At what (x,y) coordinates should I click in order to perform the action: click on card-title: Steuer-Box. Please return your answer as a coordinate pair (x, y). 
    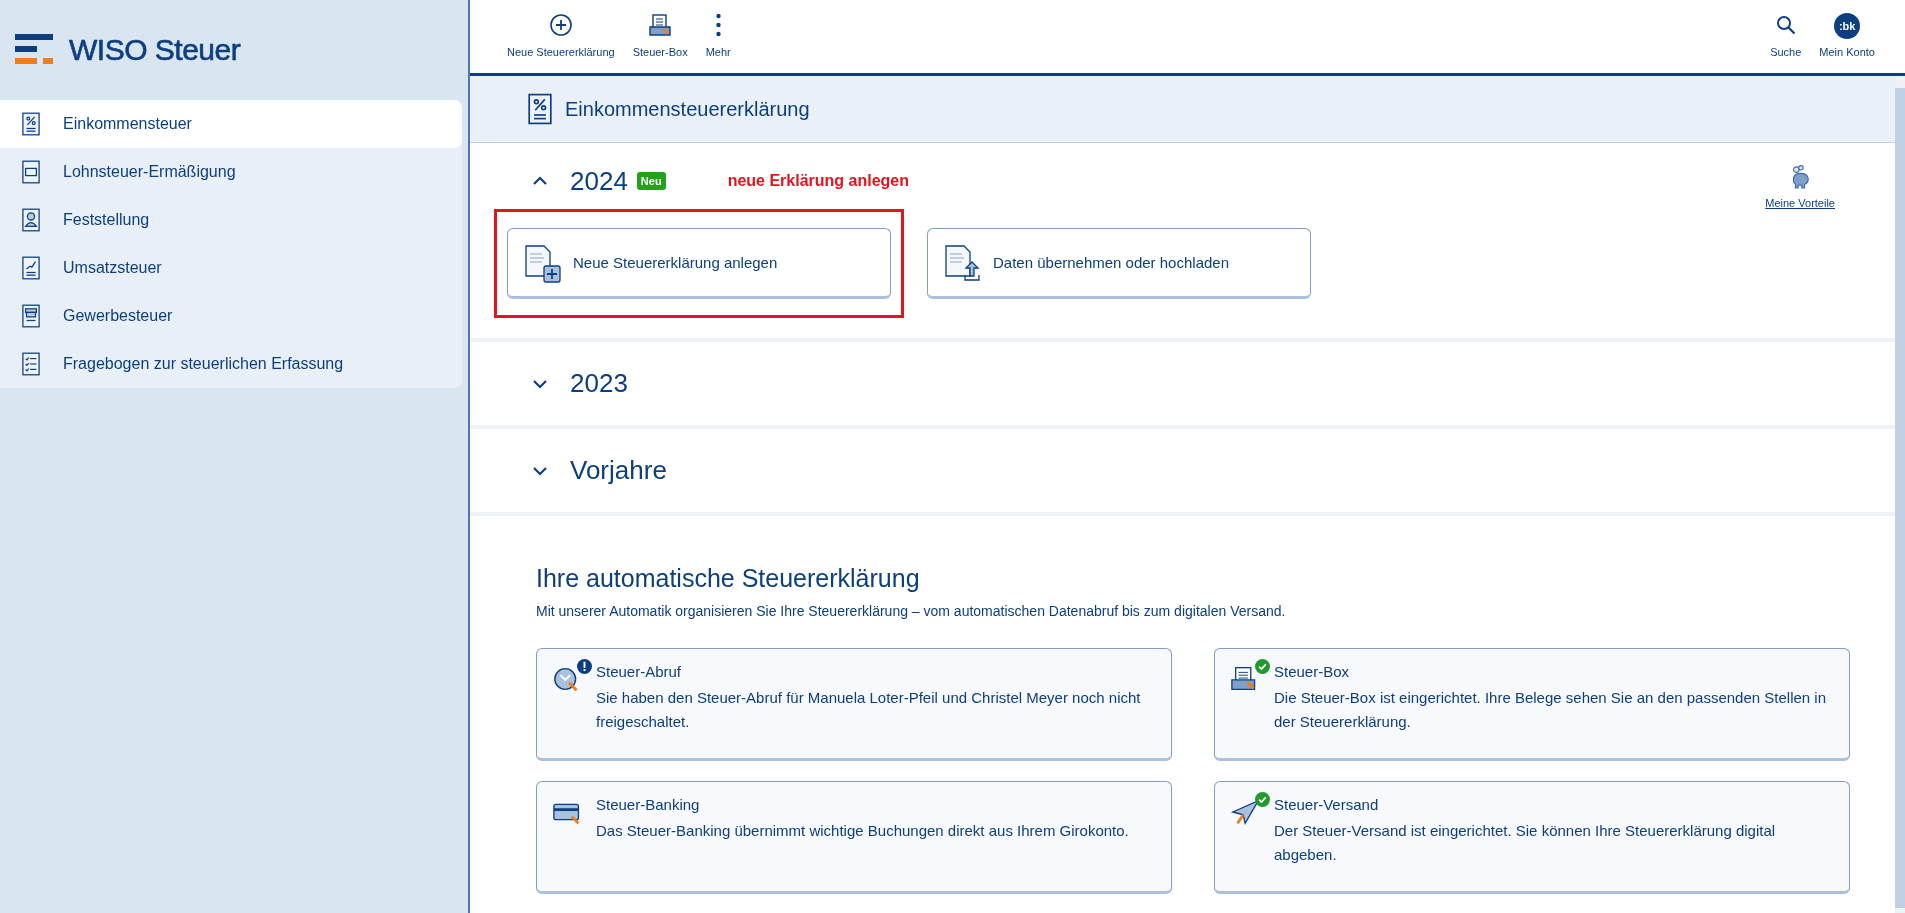
    Looking at the image, I should click on (1312, 671).